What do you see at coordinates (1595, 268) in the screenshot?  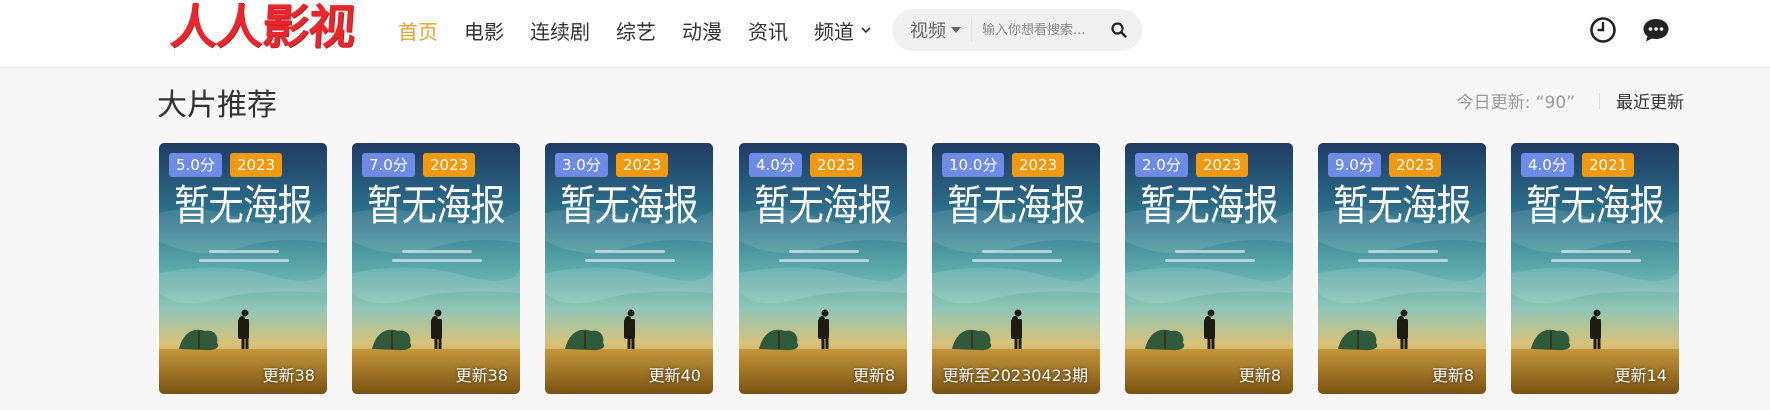 I see `movie-card: 4.0分 2021 暂无海报 更新14` at bounding box center [1595, 268].